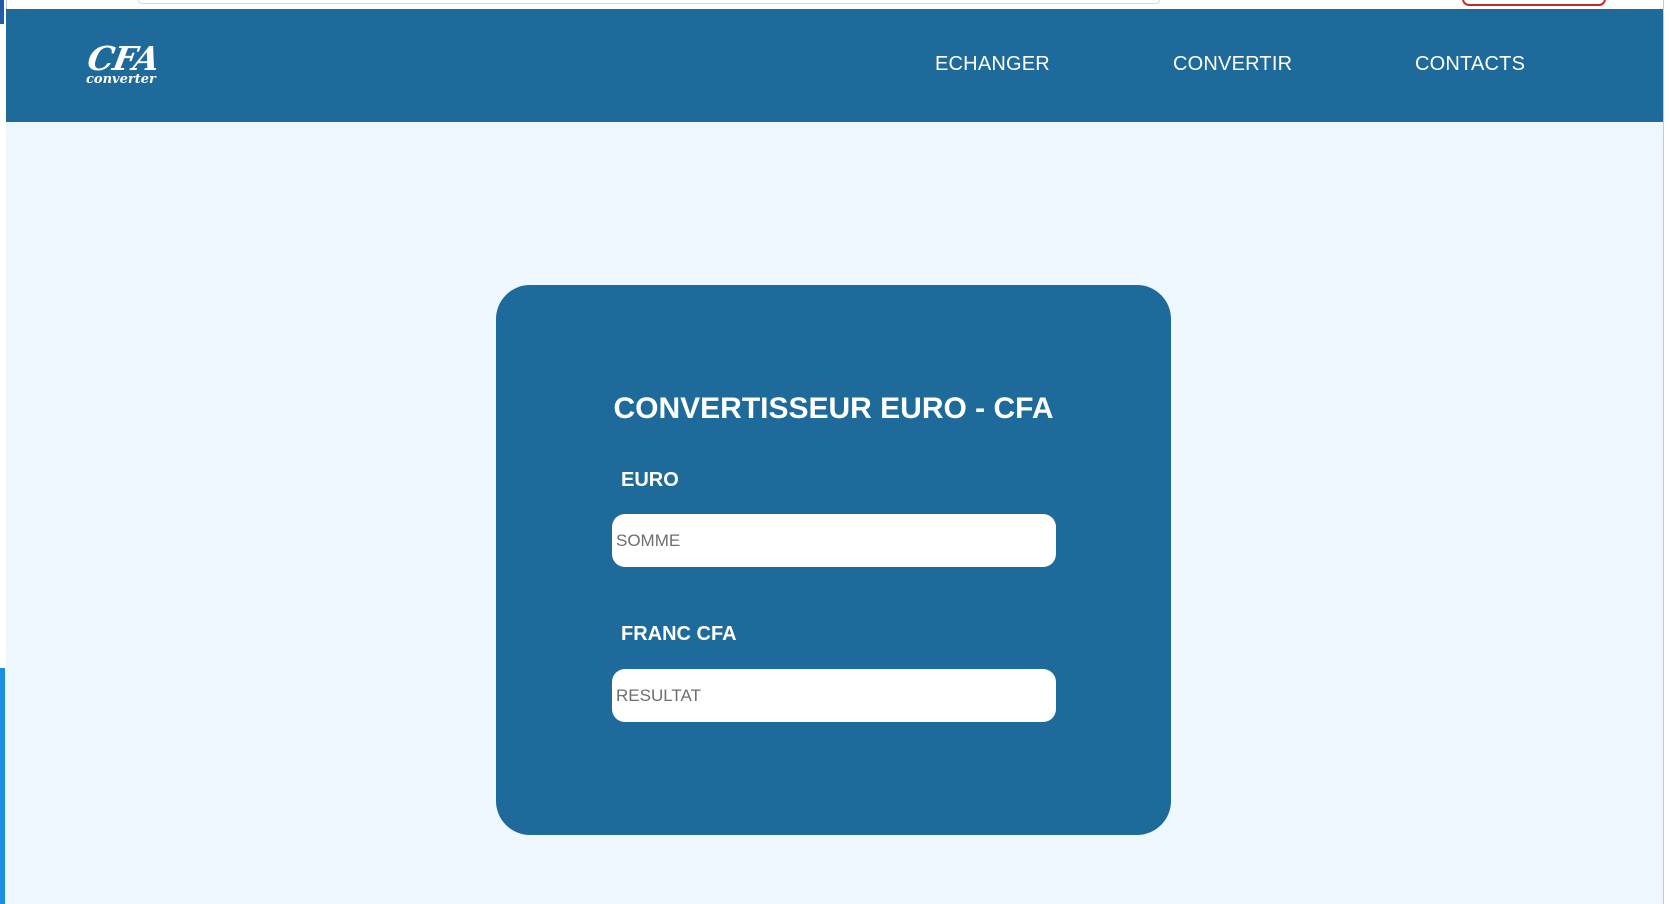 This screenshot has height=904, width=1670. I want to click on red-button-edge, so click(1534, 3).